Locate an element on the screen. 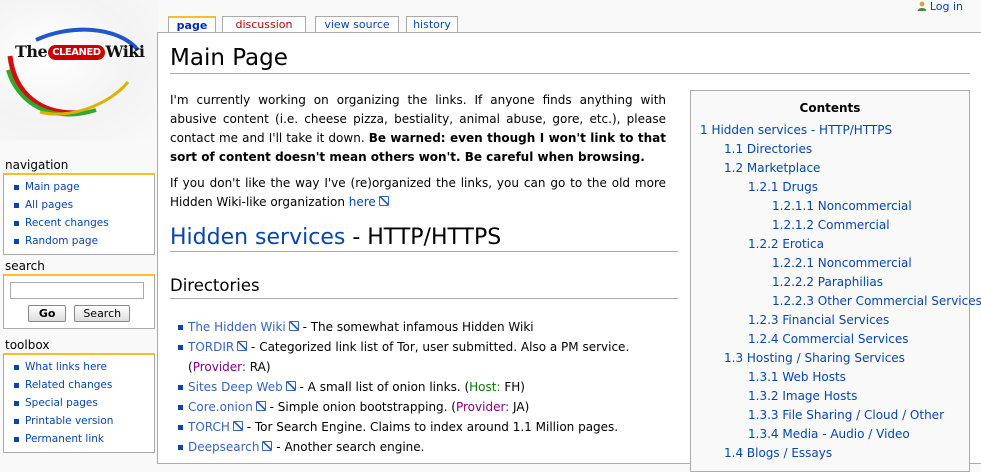  tab-view-source: view source is located at coordinates (357, 24).